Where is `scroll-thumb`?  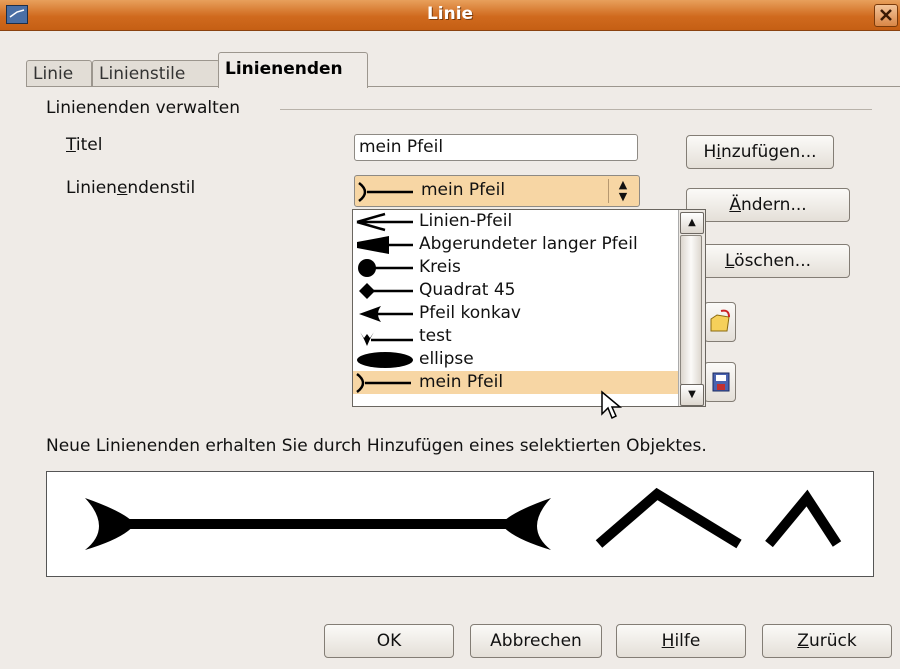
scroll-thumb is located at coordinates (691, 310).